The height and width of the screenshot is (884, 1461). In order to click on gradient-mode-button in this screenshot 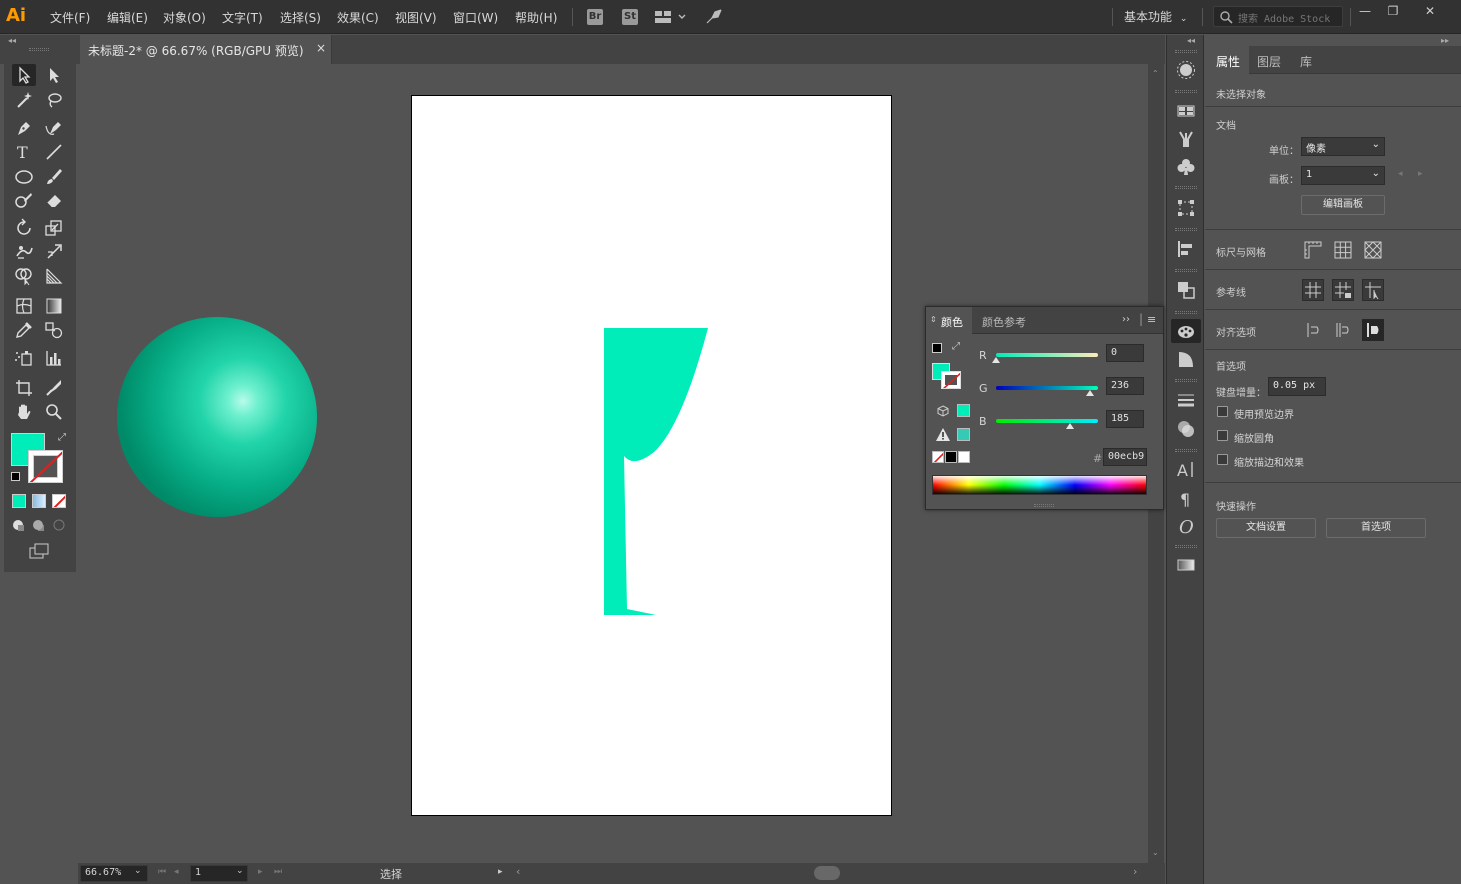, I will do `click(39, 501)`.